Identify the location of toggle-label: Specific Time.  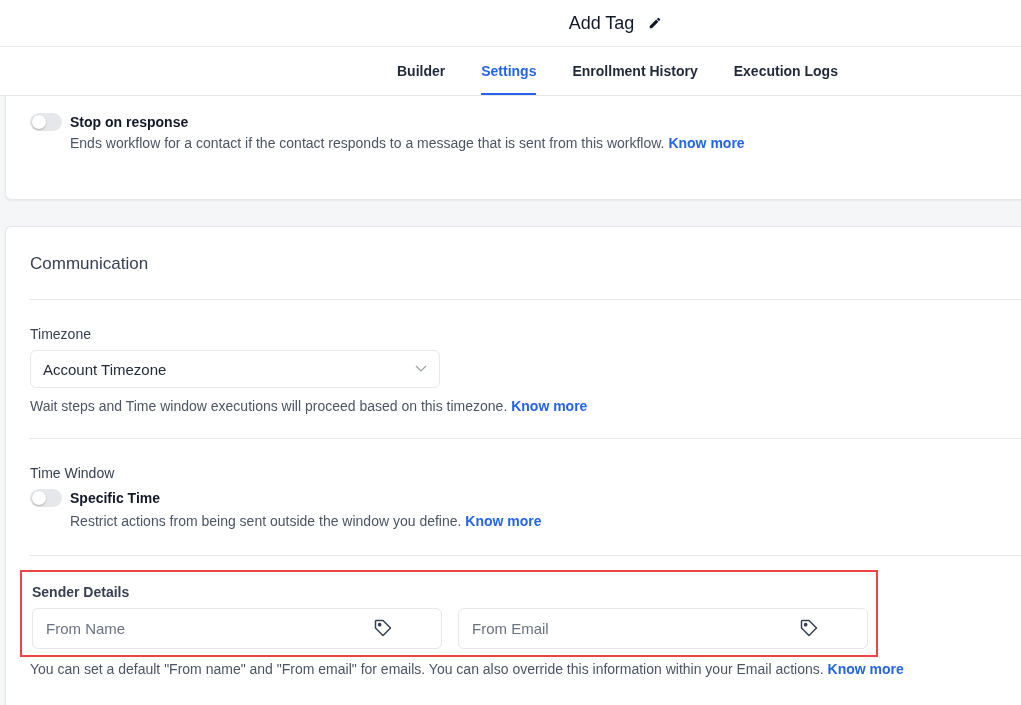
(115, 498).